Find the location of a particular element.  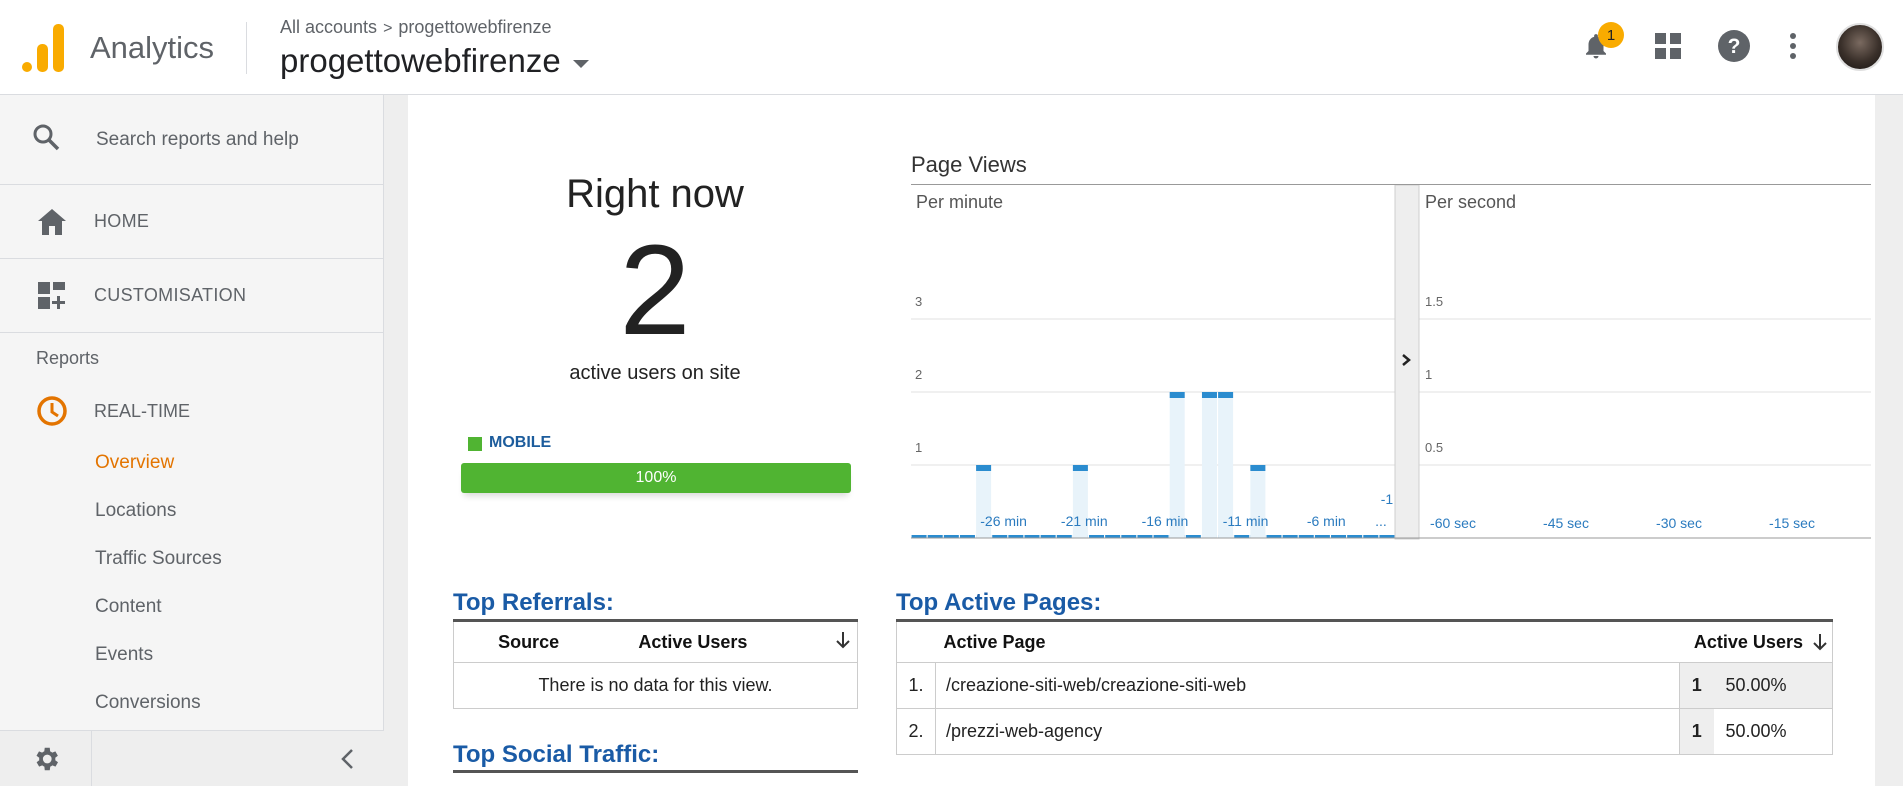

sidebar-item-label: CUSTOMISATION is located at coordinates (170, 295).